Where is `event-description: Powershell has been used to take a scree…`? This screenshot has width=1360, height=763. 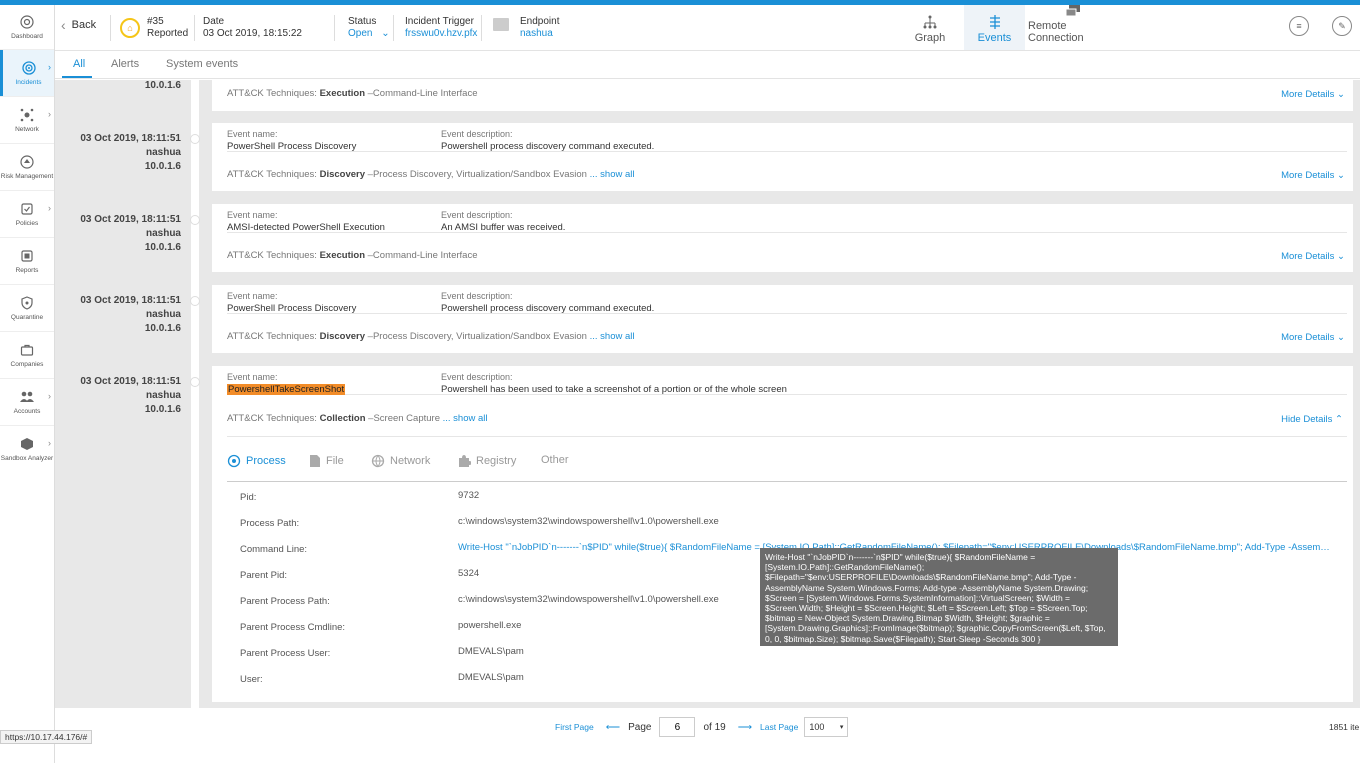 event-description: Powershell has been used to take a scree… is located at coordinates (614, 389).